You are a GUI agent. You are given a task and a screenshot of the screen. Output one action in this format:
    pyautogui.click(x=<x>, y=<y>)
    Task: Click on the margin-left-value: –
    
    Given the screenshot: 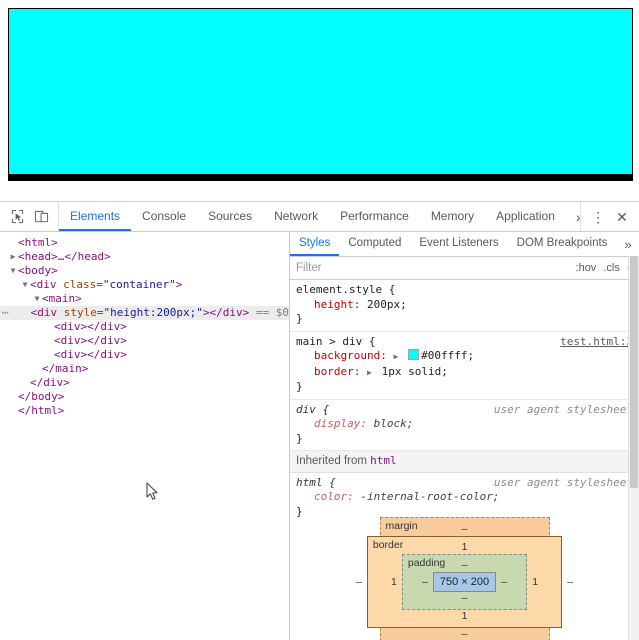 What is the action you would take?
    pyautogui.click(x=359, y=582)
    